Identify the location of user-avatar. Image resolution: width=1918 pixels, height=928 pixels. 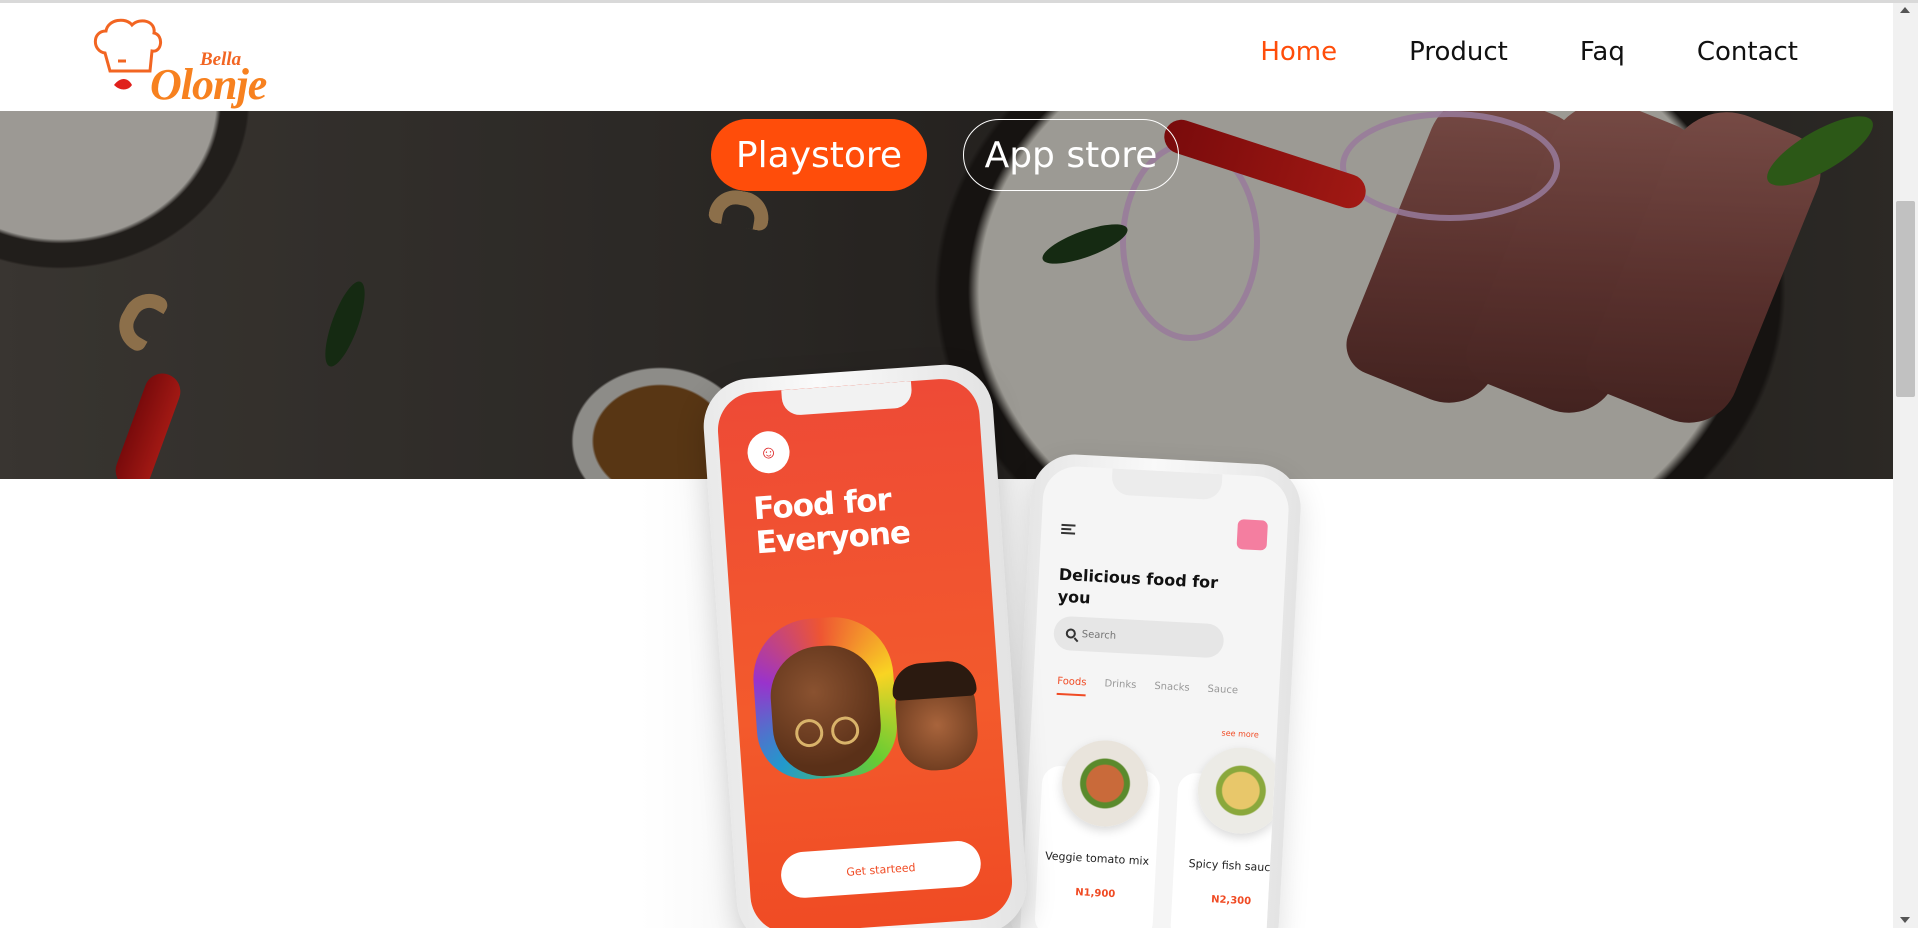
(1252, 535).